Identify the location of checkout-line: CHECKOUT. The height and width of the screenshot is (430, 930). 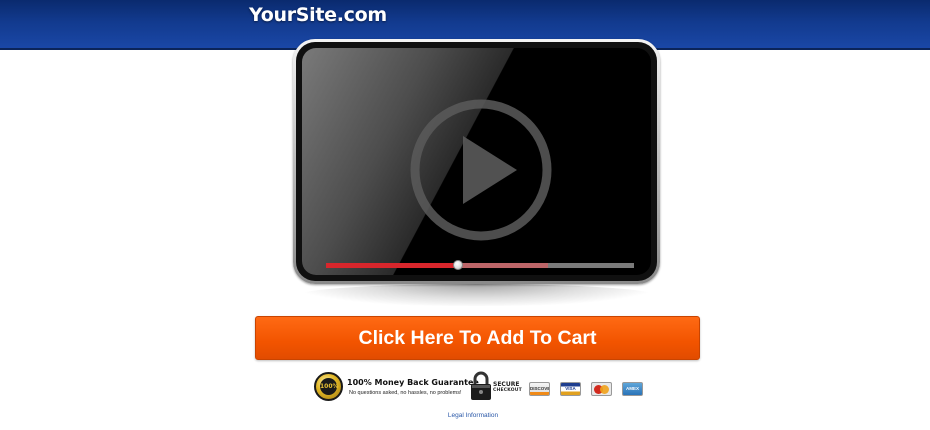
(507, 390).